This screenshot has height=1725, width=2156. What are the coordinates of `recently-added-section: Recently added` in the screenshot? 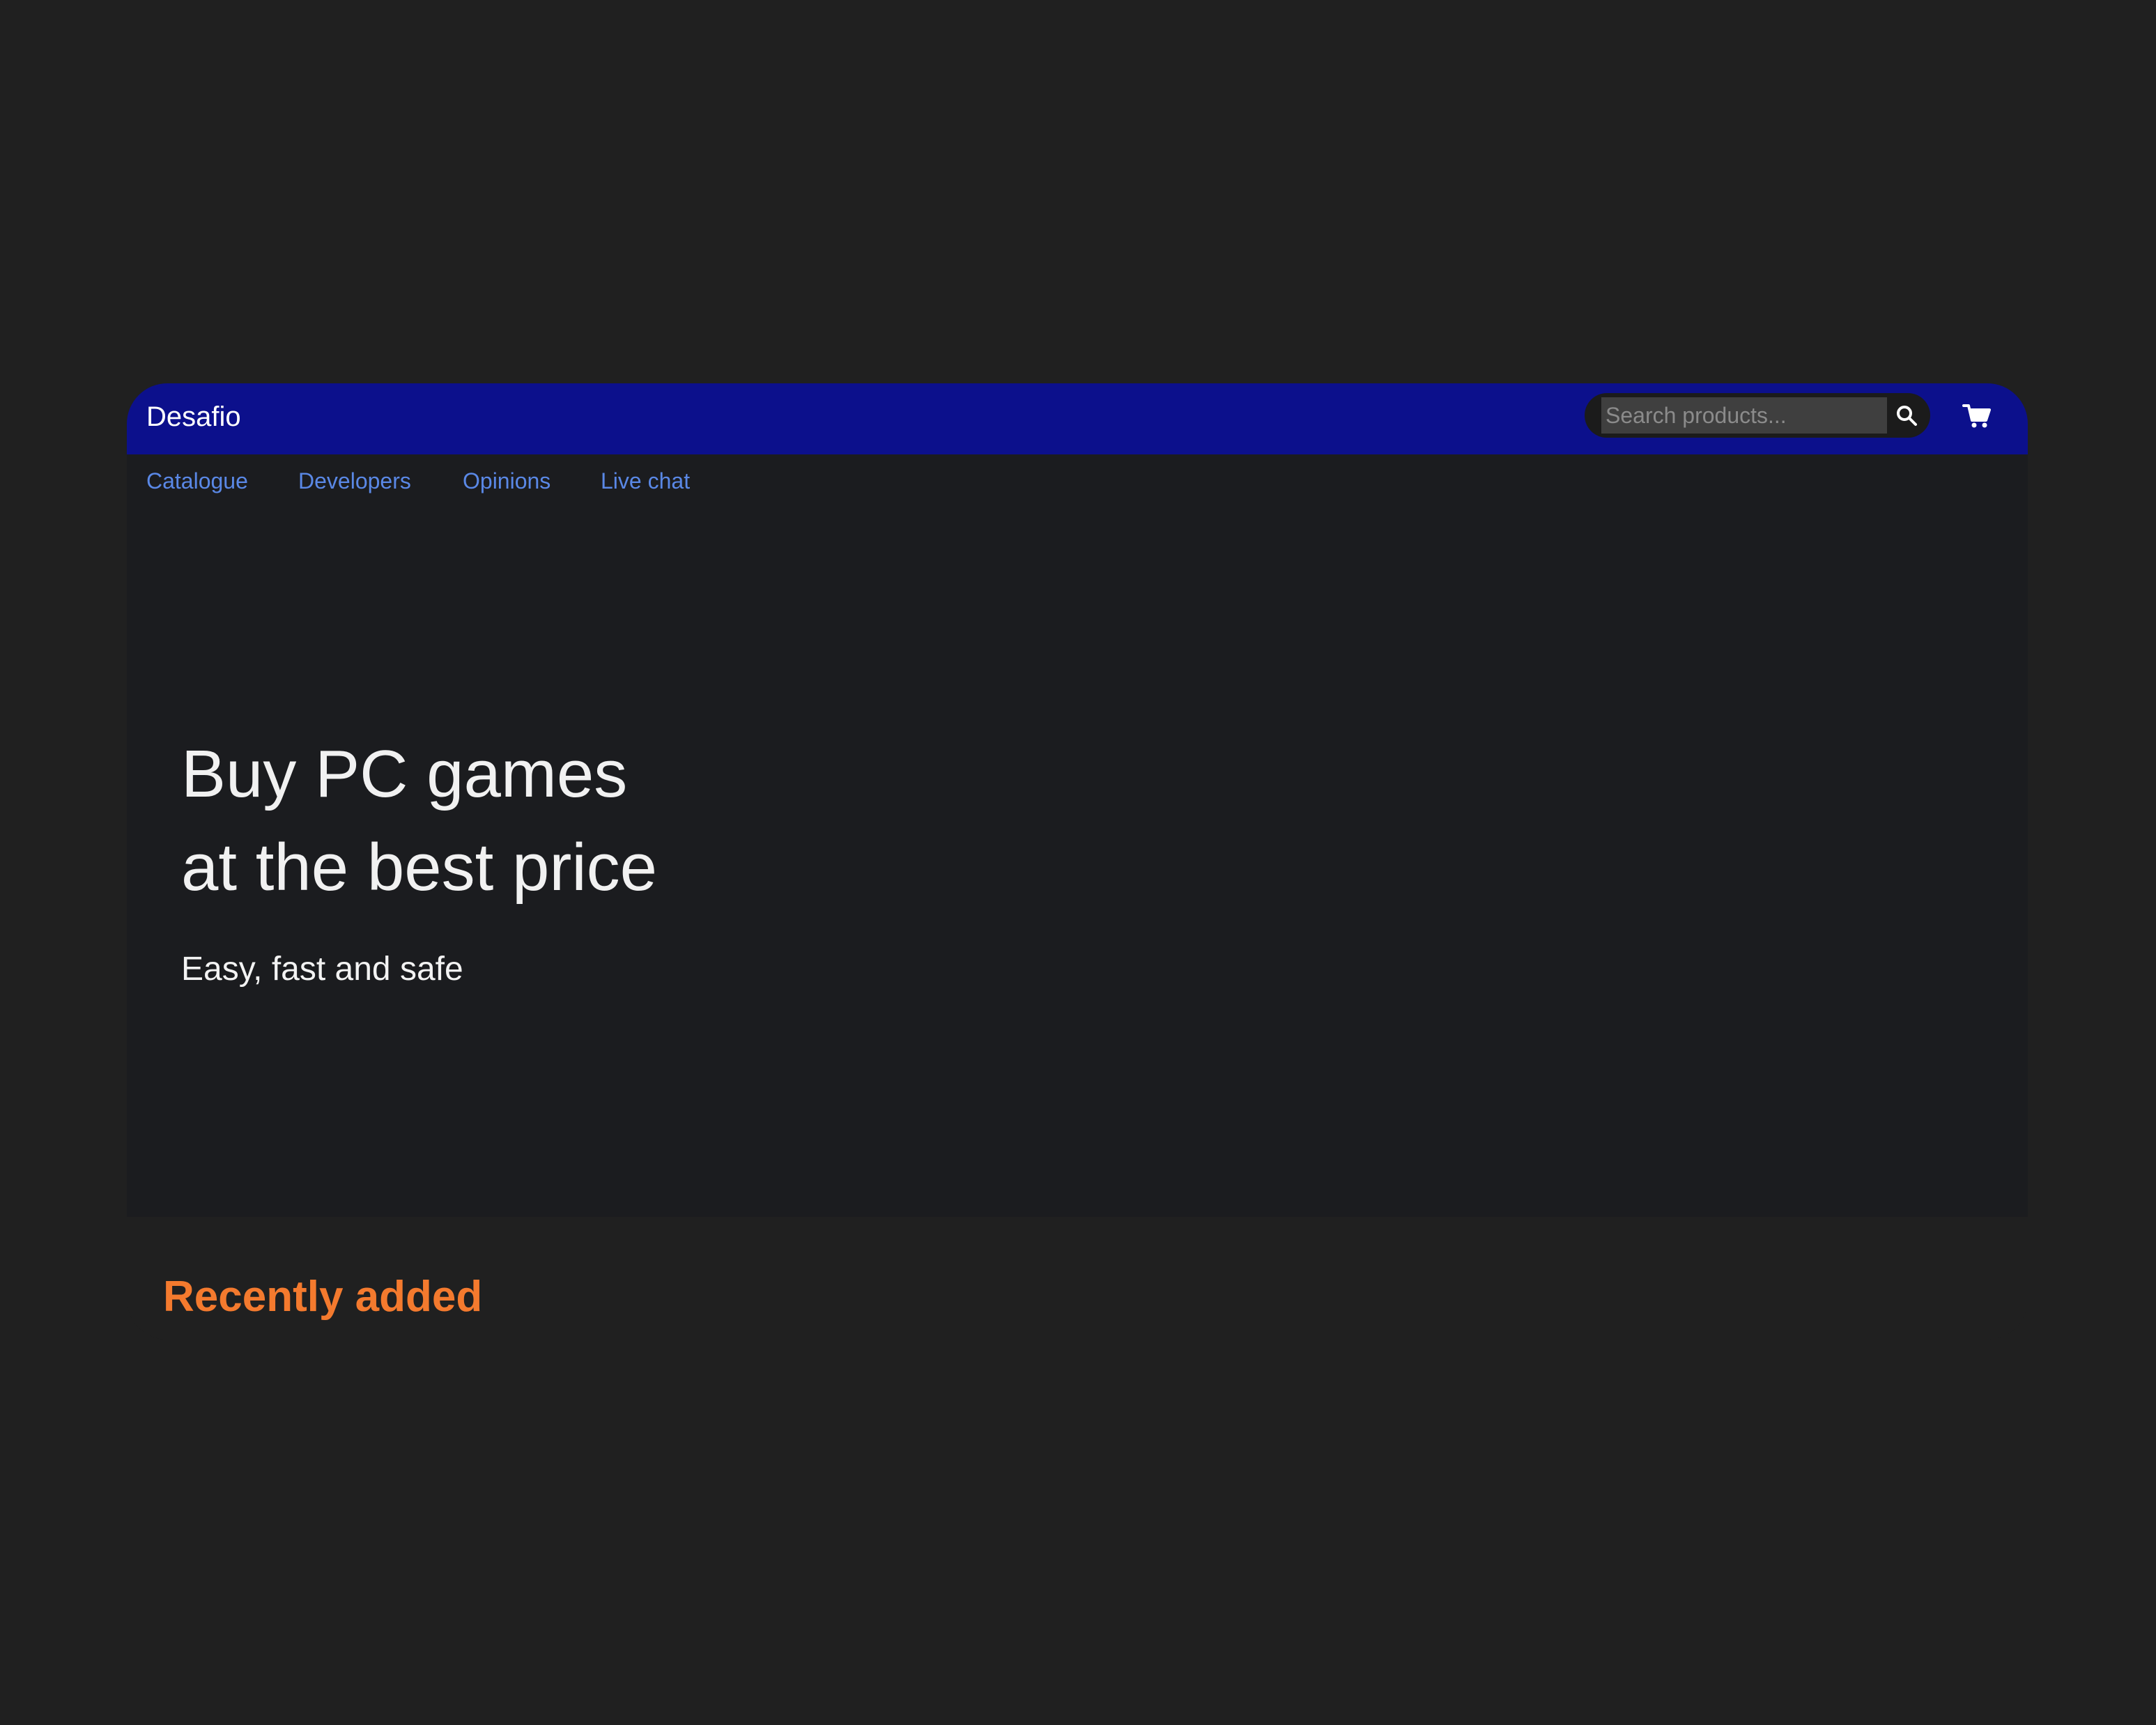 It's located at (1077, 1278).